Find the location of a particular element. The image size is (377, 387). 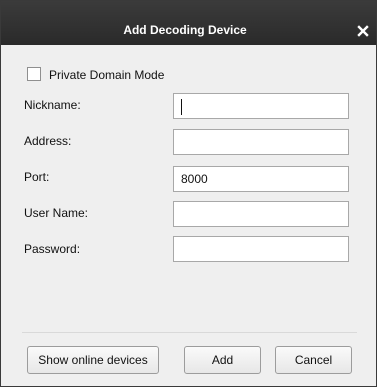

show-online-devices-button: Show online devices is located at coordinates (93, 360).